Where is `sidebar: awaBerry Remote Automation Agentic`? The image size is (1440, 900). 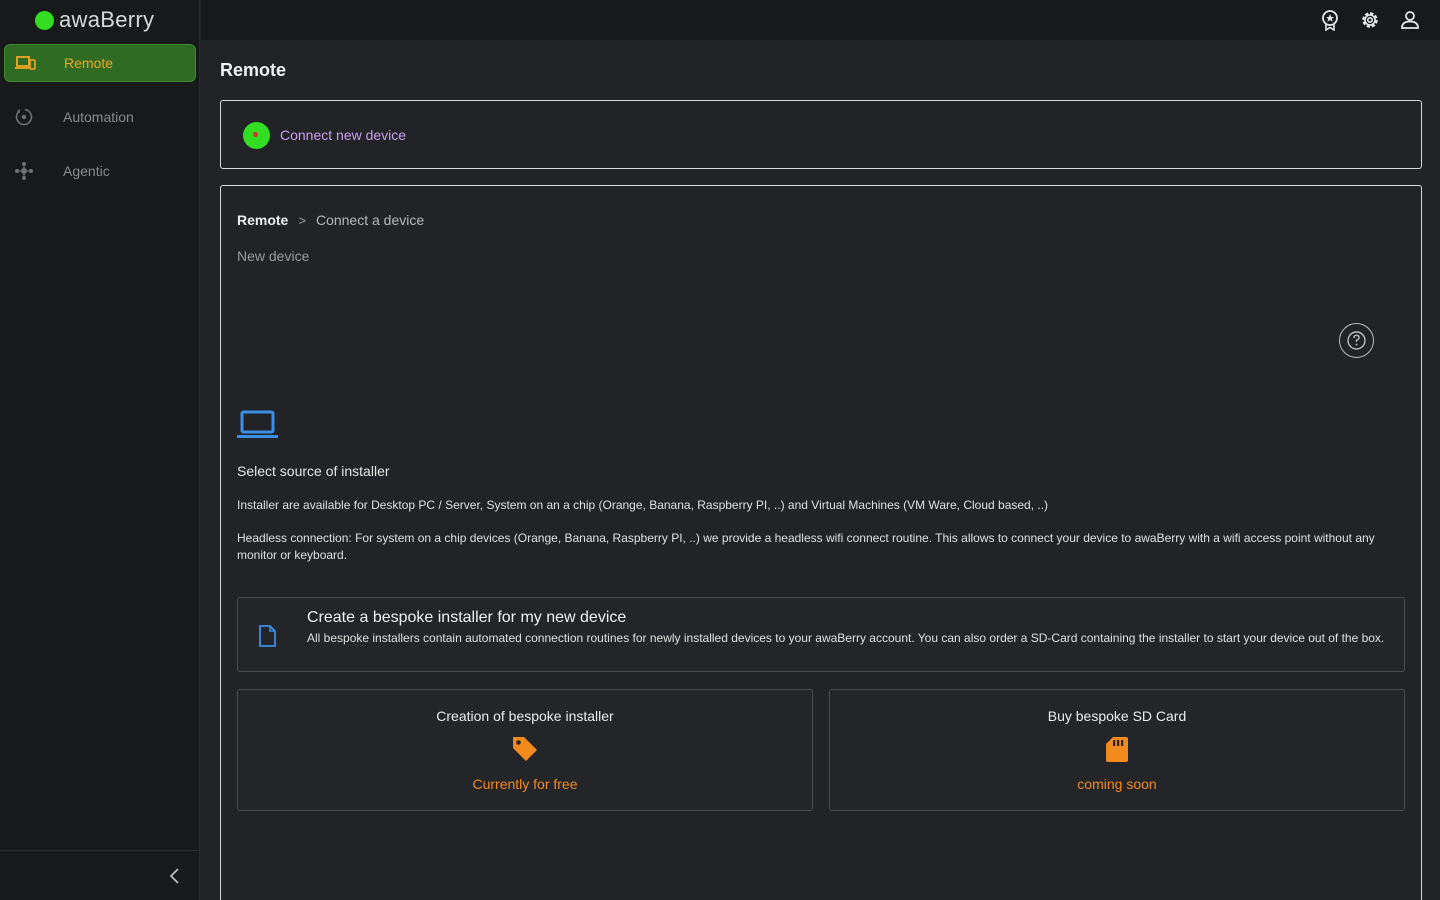
sidebar: awaBerry Remote Automation Agentic is located at coordinates (100, 450).